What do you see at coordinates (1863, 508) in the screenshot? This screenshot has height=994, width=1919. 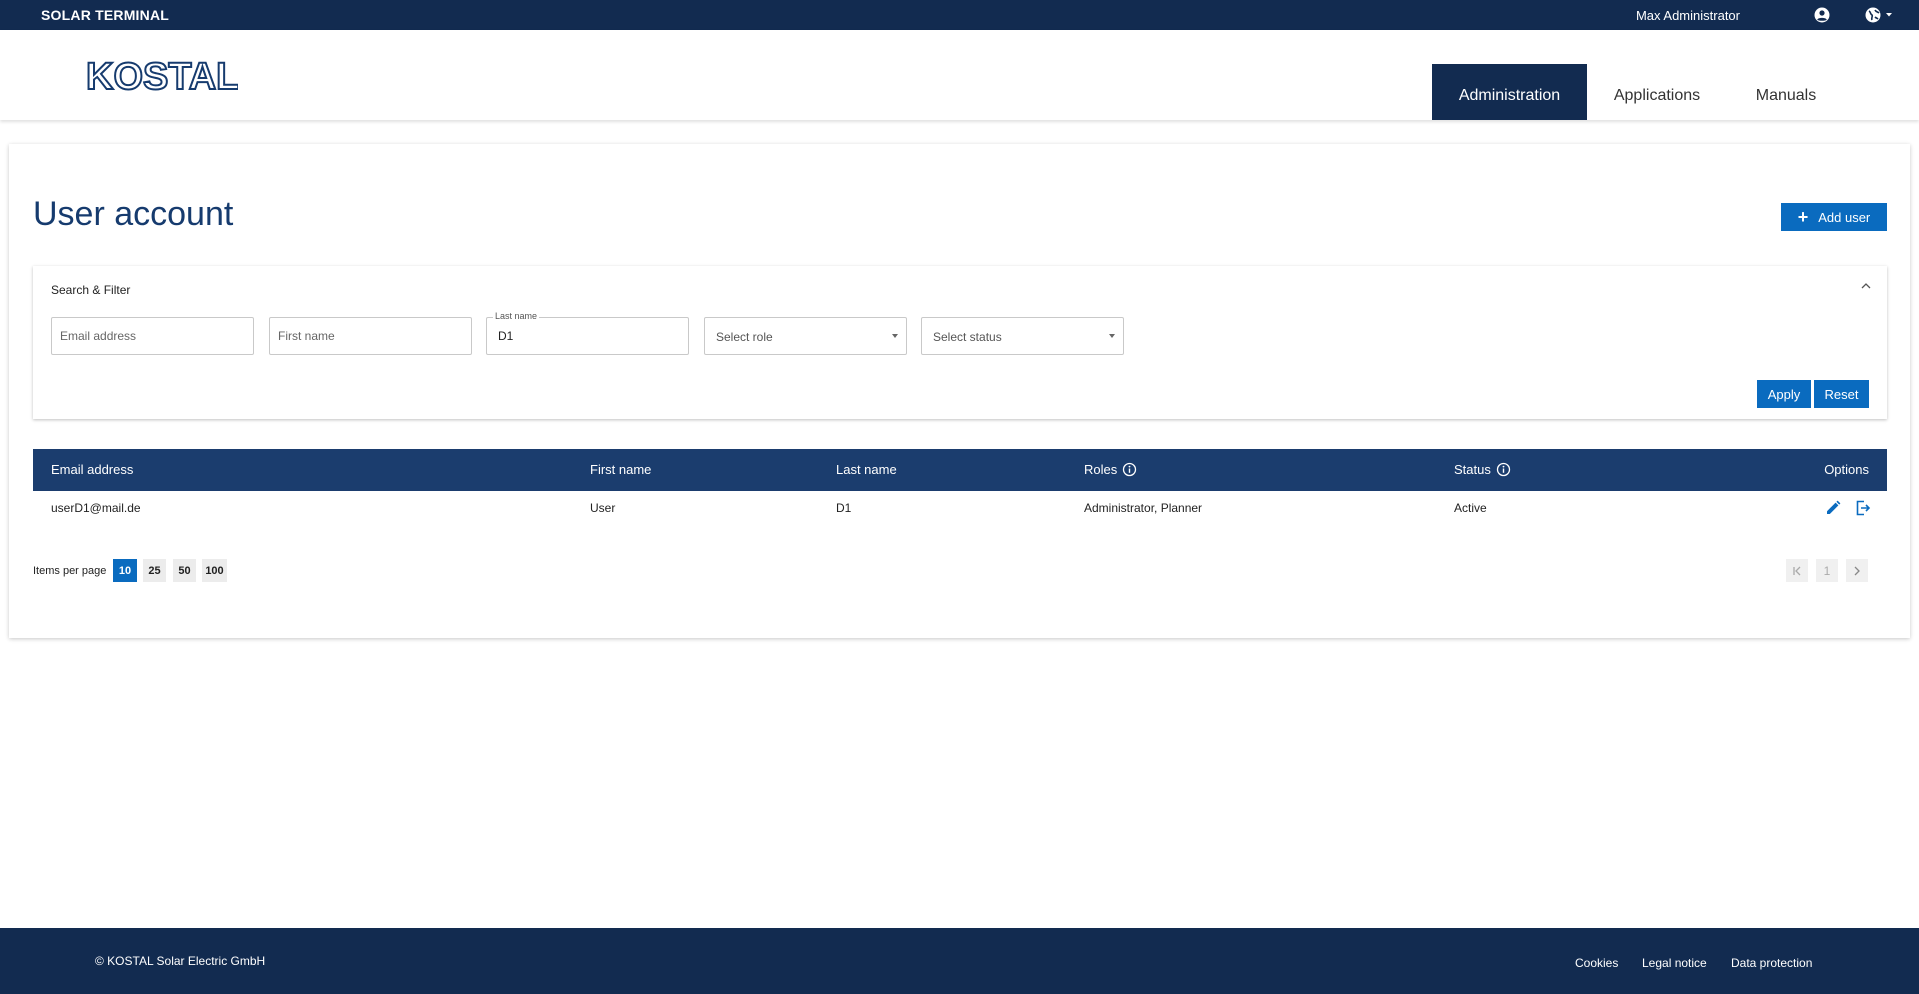 I see `logout-icon` at bounding box center [1863, 508].